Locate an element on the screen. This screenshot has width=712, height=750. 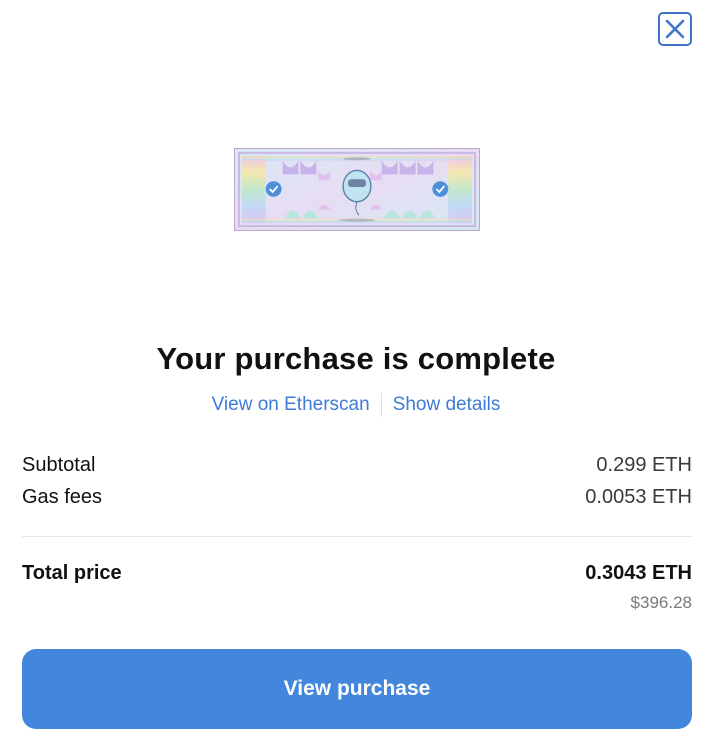
subtotal-value: 0.299 ETH is located at coordinates (644, 465).